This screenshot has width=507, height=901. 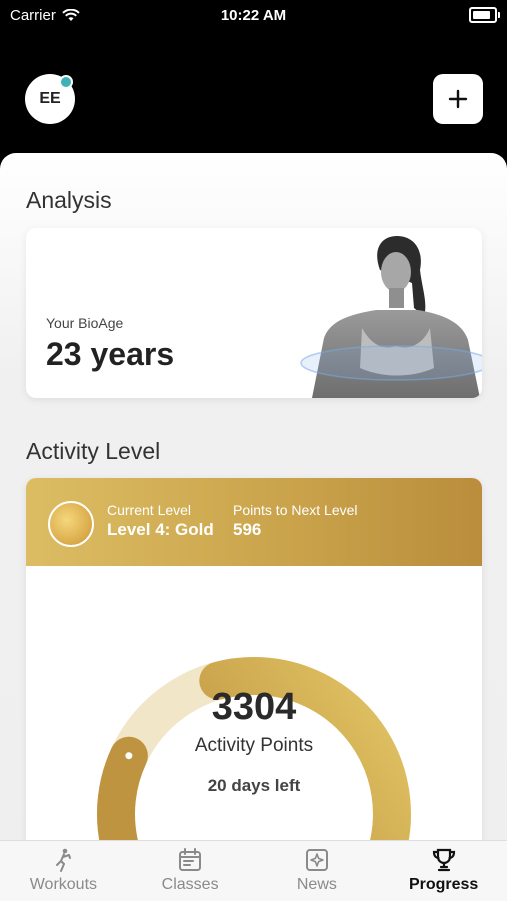 I want to click on calendar-icon, so click(x=190, y=859).